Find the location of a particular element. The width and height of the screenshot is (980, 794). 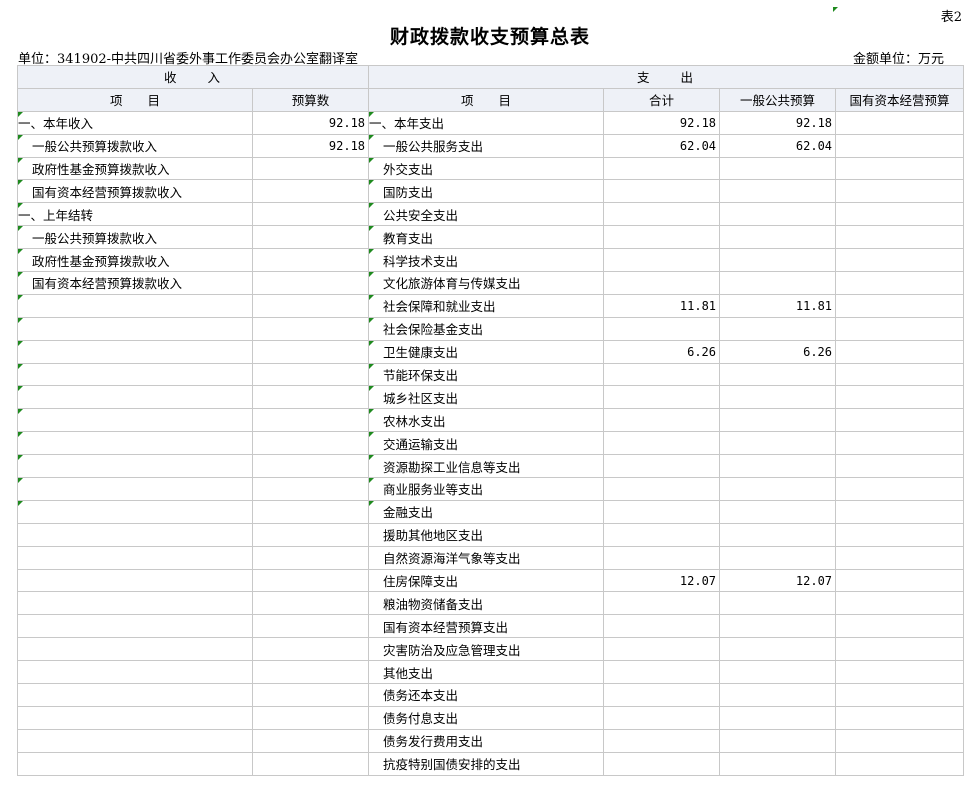

general-budget-cell: 92.18 is located at coordinates (778, 122).